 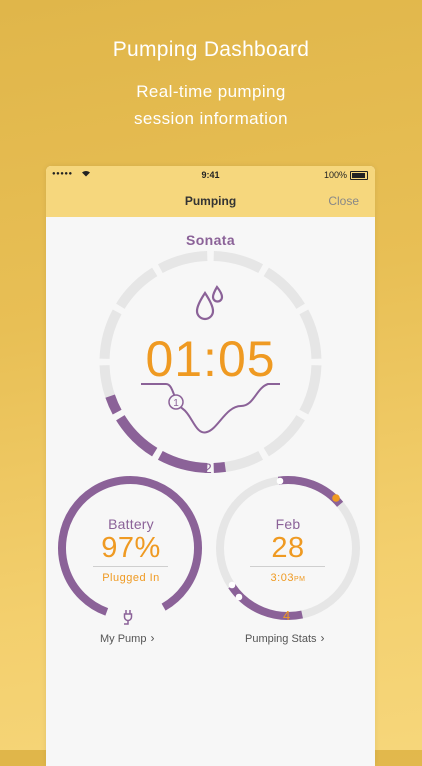 I want to click on battery-divider, so click(x=130, y=566).